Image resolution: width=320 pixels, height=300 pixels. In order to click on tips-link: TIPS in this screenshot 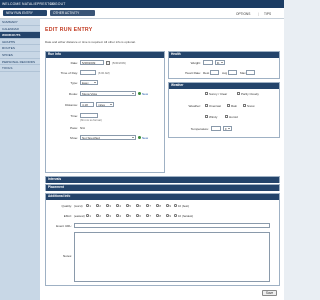, I will do `click(267, 14)`.